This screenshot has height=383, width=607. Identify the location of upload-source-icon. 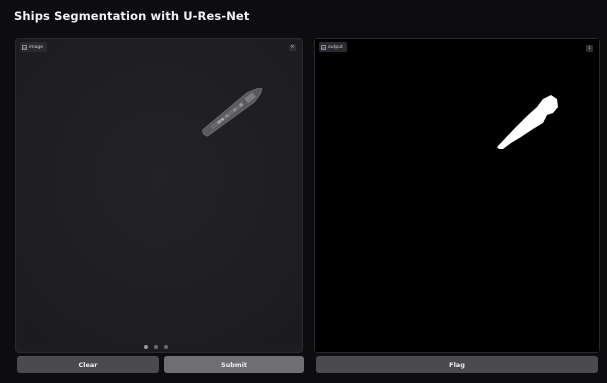
(146, 347).